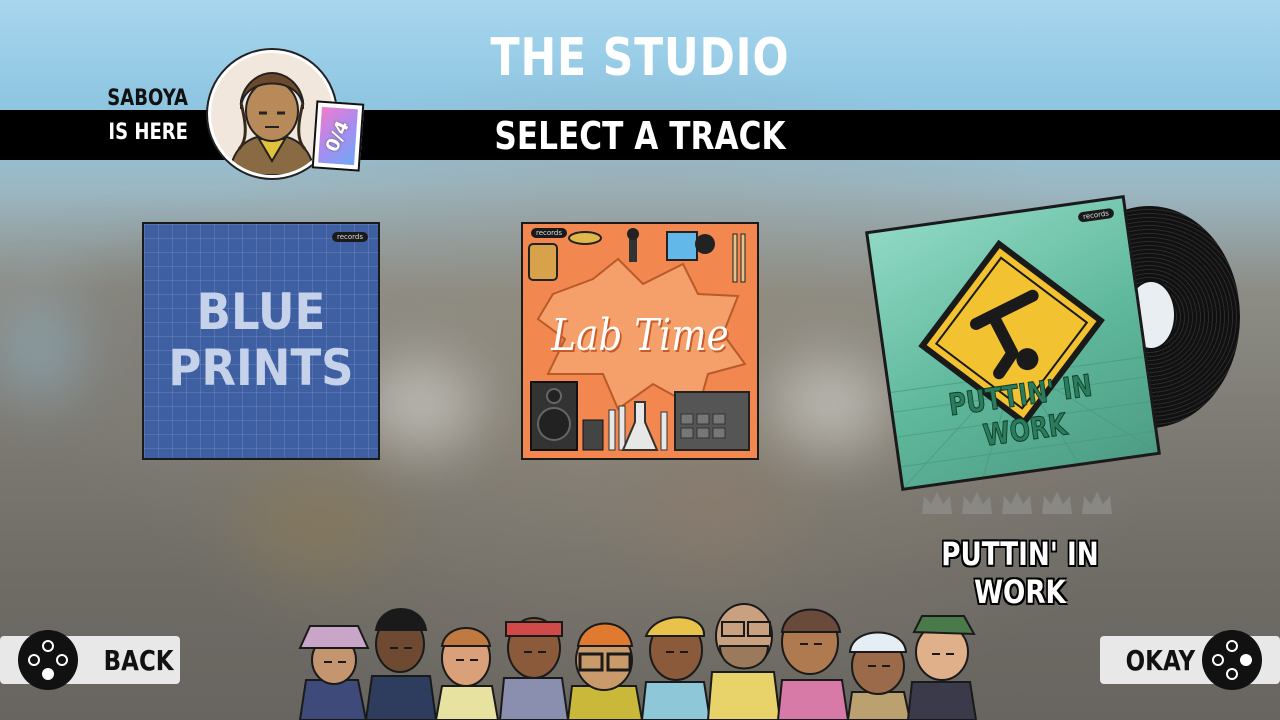  I want to click on album-title-line1: BLUE, so click(261, 312).